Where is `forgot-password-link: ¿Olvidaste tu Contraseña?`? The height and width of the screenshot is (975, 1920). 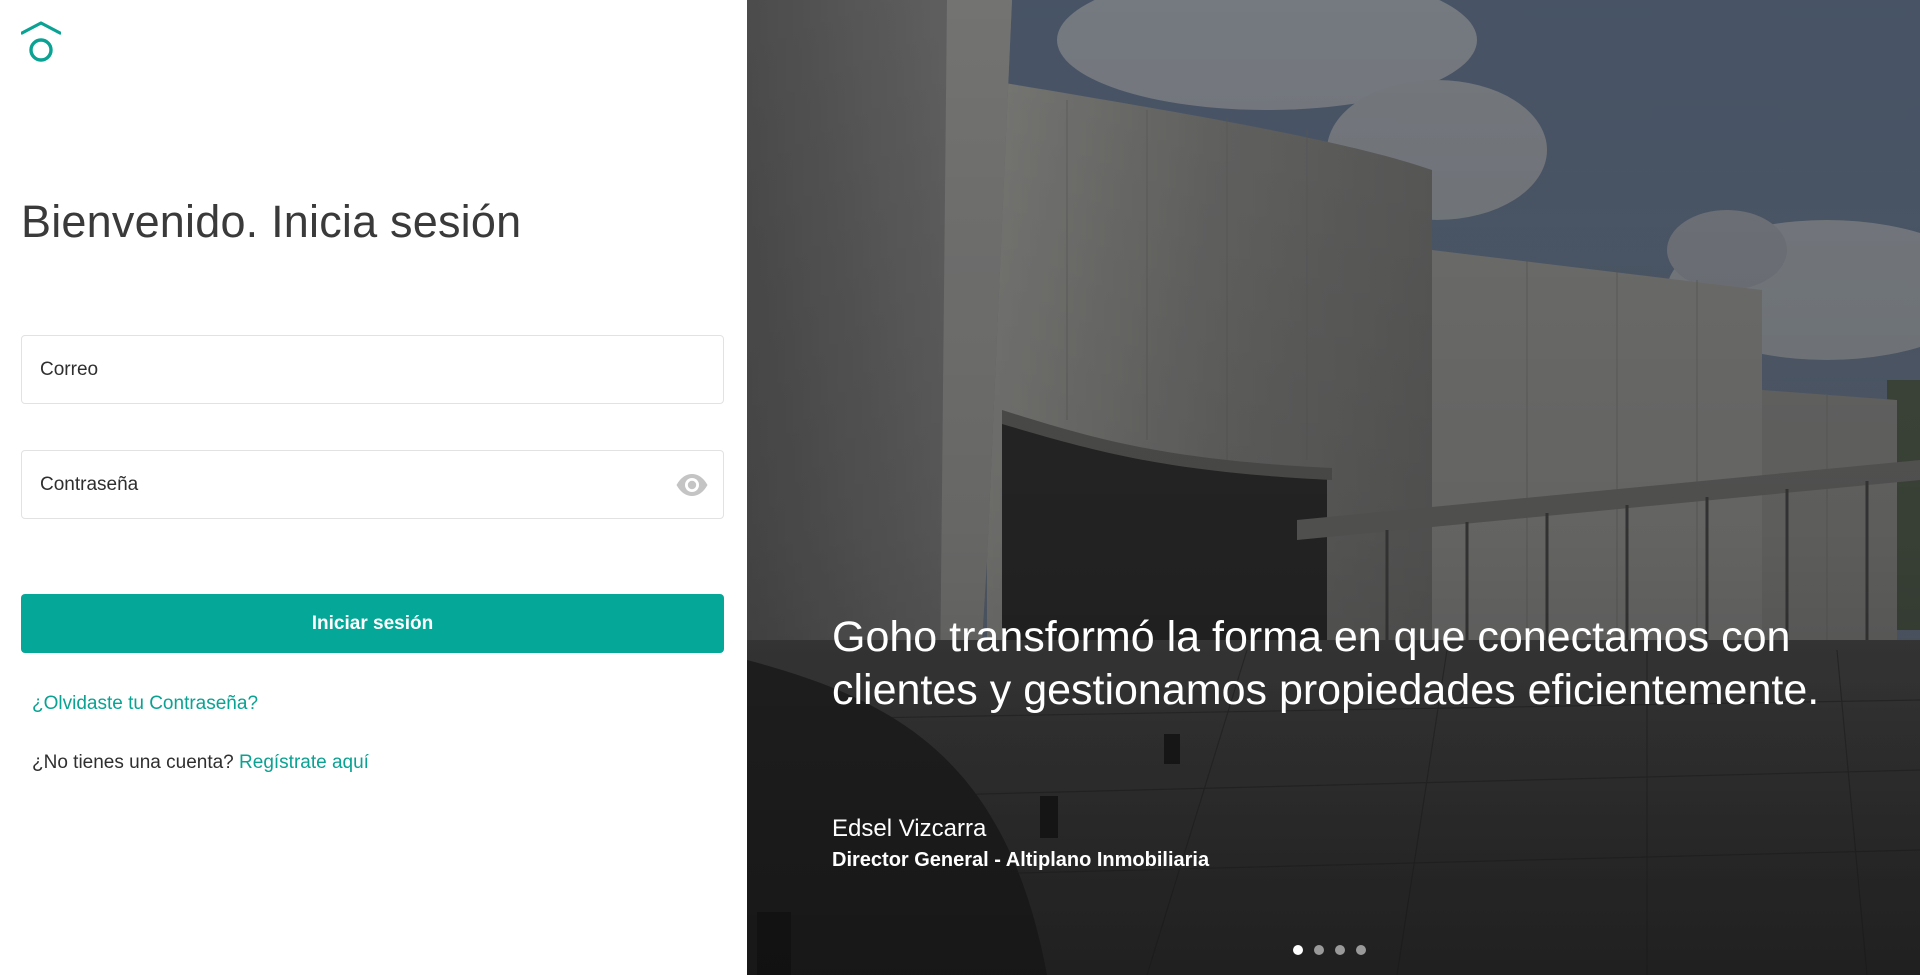
forgot-password-link: ¿Olvidaste tu Contraseña? is located at coordinates (145, 704).